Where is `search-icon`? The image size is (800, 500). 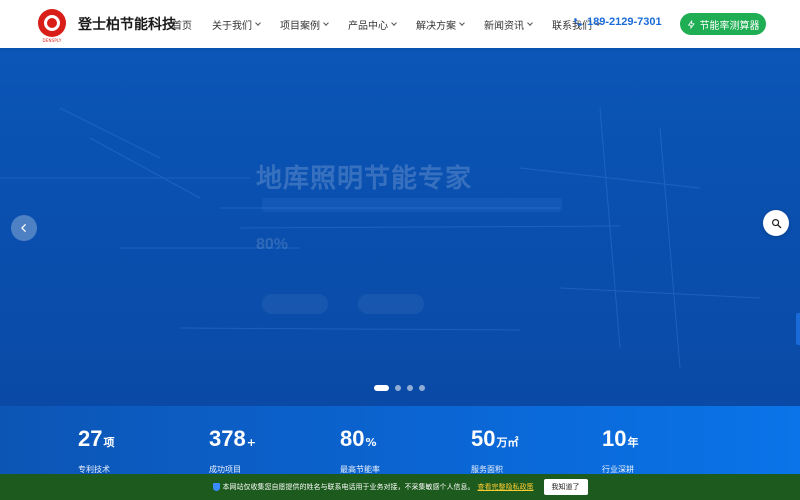 search-icon is located at coordinates (776, 223).